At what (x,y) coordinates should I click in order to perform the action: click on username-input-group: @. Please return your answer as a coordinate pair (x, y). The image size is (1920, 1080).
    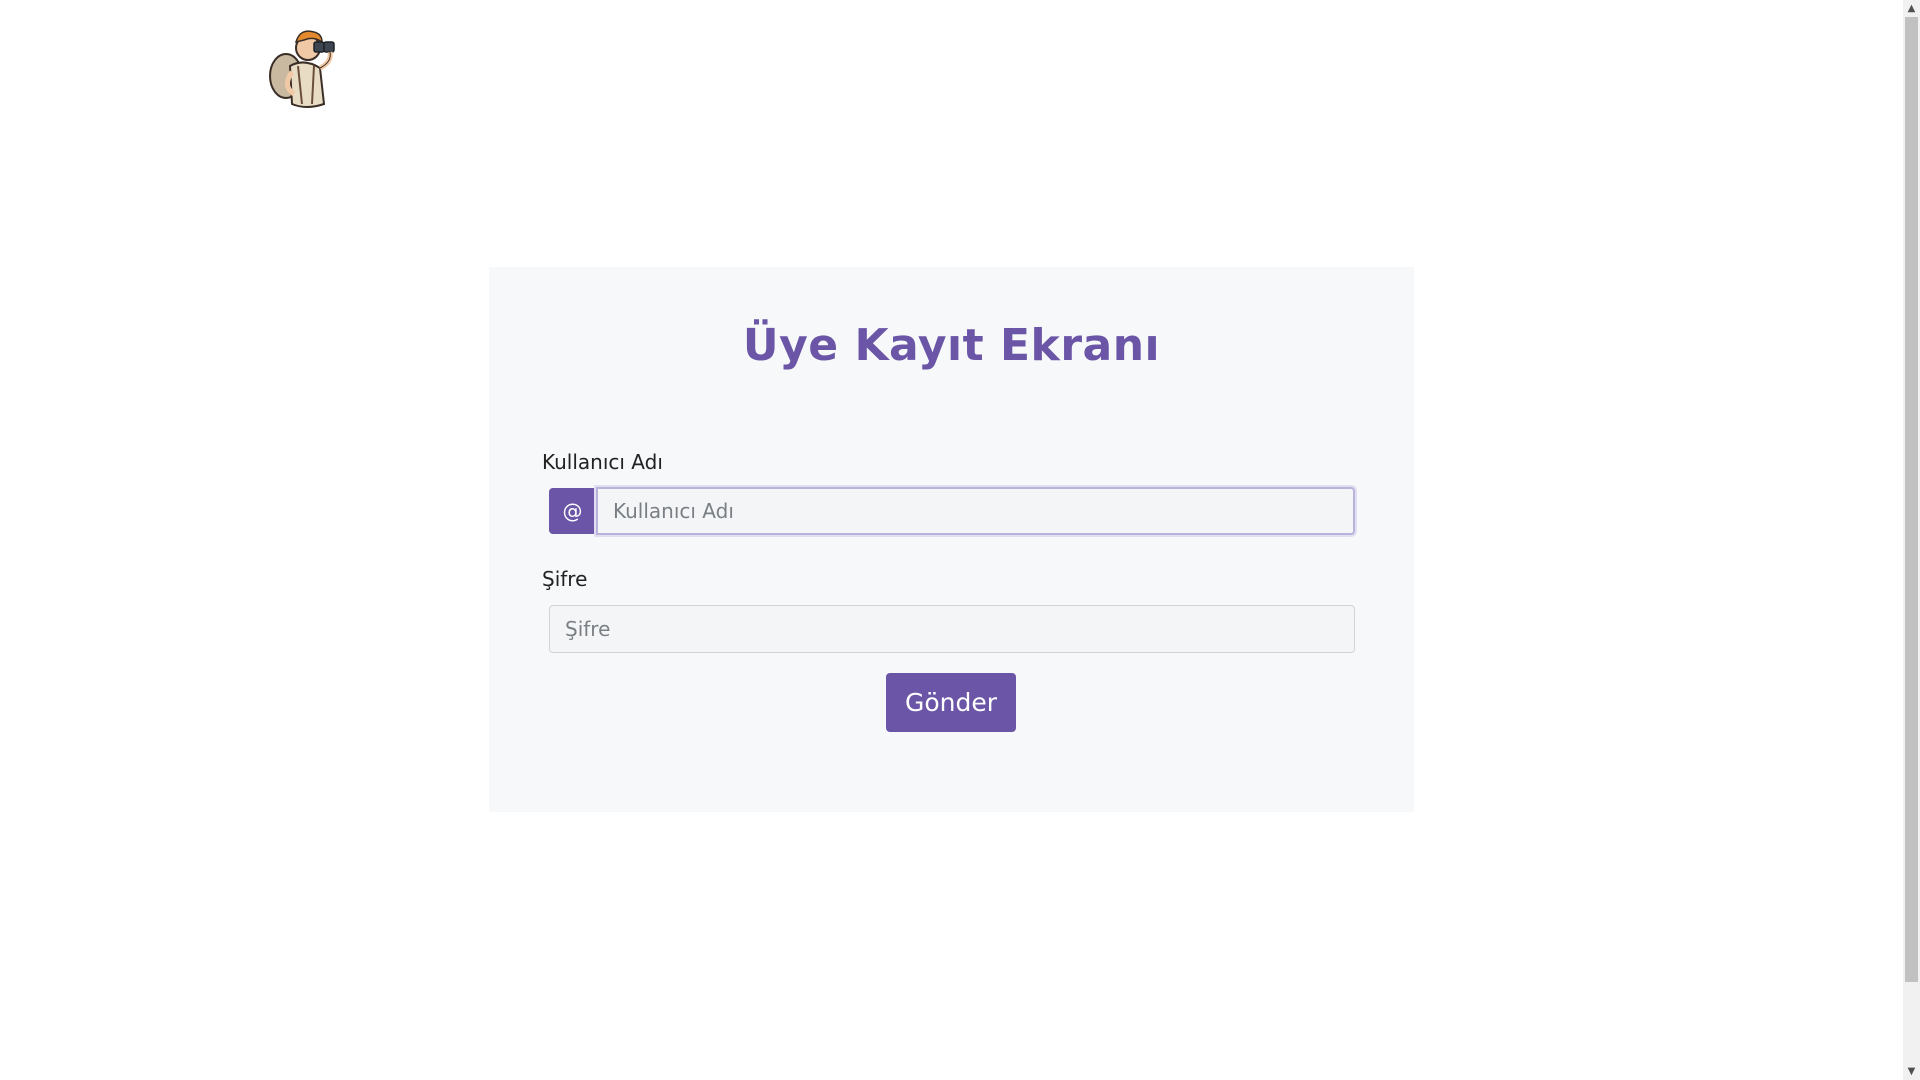
    Looking at the image, I should click on (952, 511).